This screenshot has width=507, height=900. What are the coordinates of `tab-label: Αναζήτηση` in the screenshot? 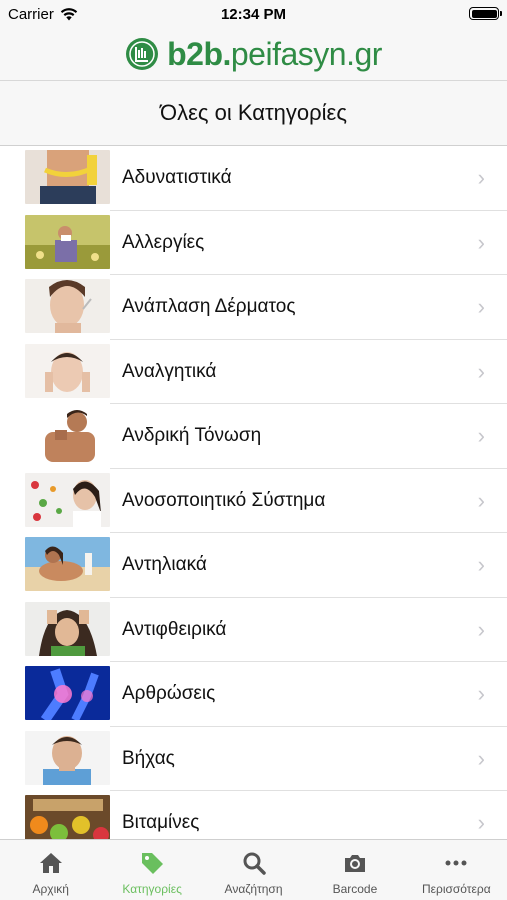 It's located at (253, 889).